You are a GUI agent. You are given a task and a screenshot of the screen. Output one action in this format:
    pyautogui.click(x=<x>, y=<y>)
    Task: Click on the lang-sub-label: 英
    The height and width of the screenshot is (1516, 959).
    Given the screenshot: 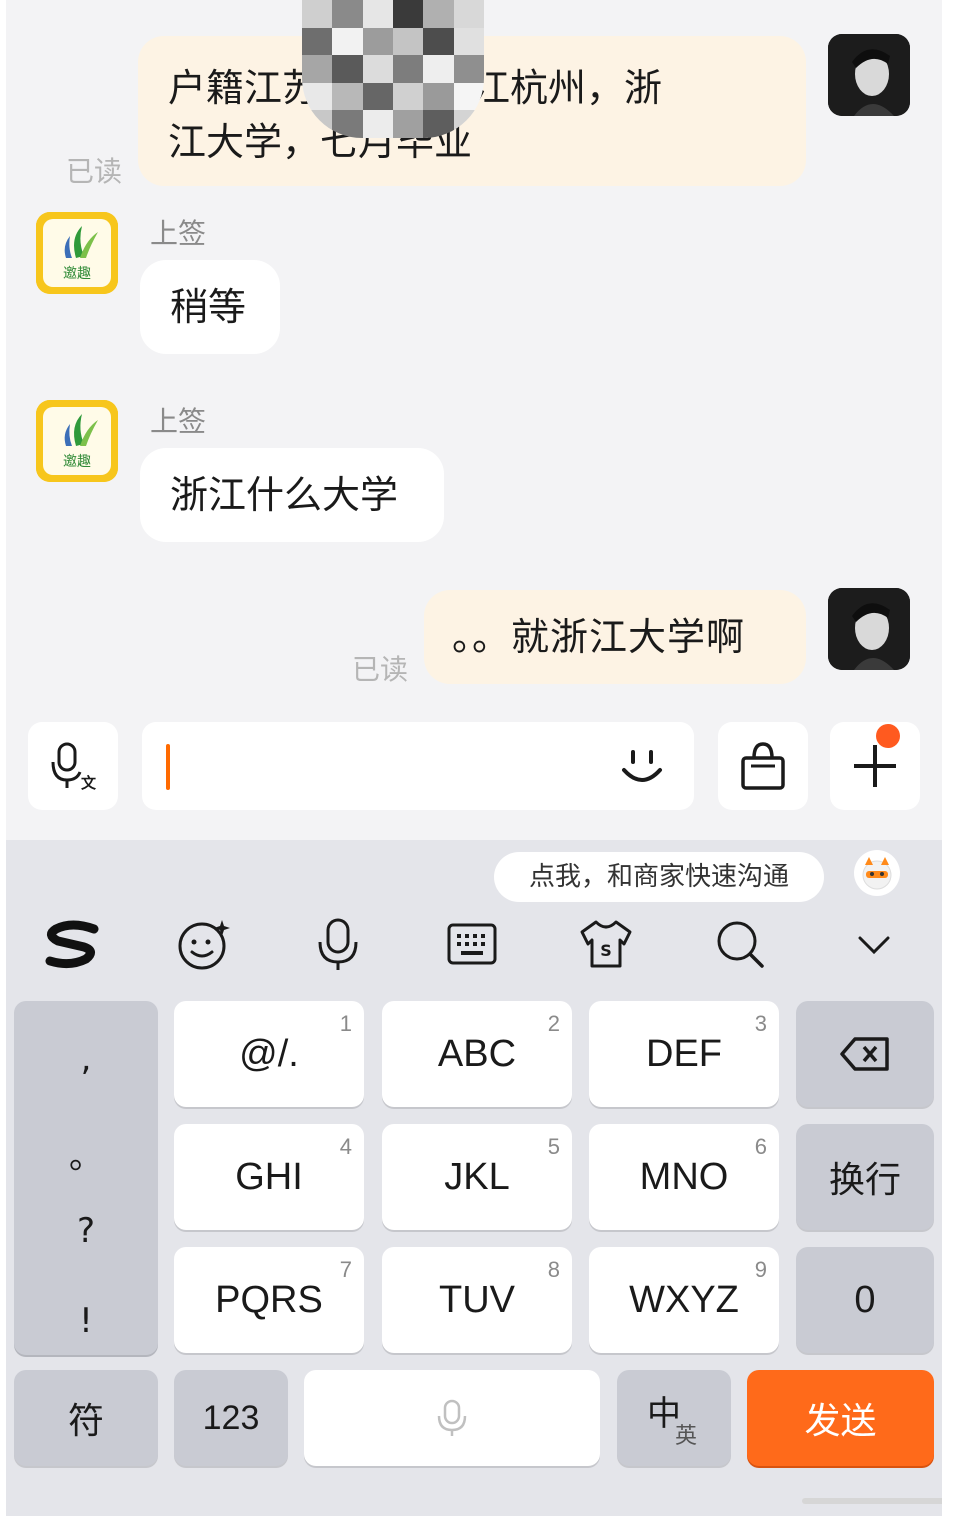 What is the action you would take?
    pyautogui.click(x=686, y=1435)
    